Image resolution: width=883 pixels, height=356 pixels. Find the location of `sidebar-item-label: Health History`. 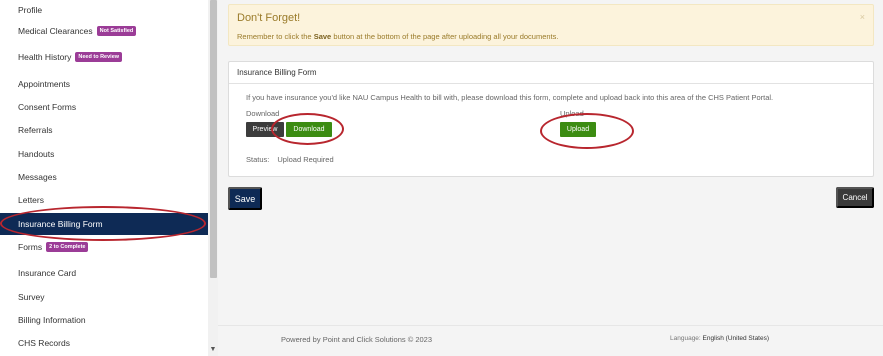

sidebar-item-label: Health History is located at coordinates (45, 57).